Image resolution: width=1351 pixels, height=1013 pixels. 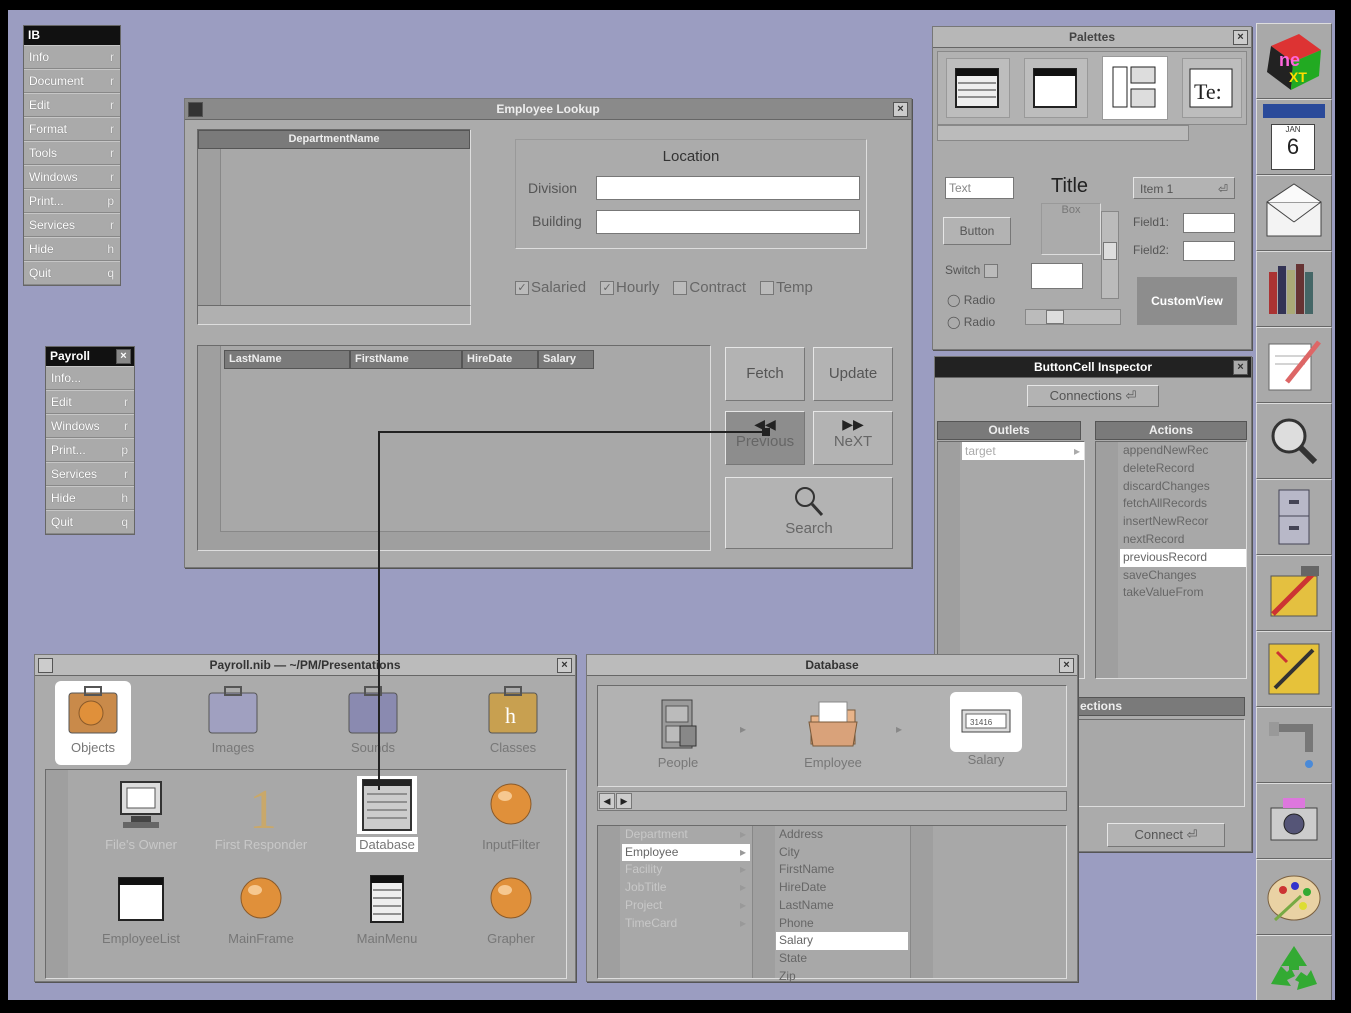 I want to click on connection-line, so click(x=574, y=609).